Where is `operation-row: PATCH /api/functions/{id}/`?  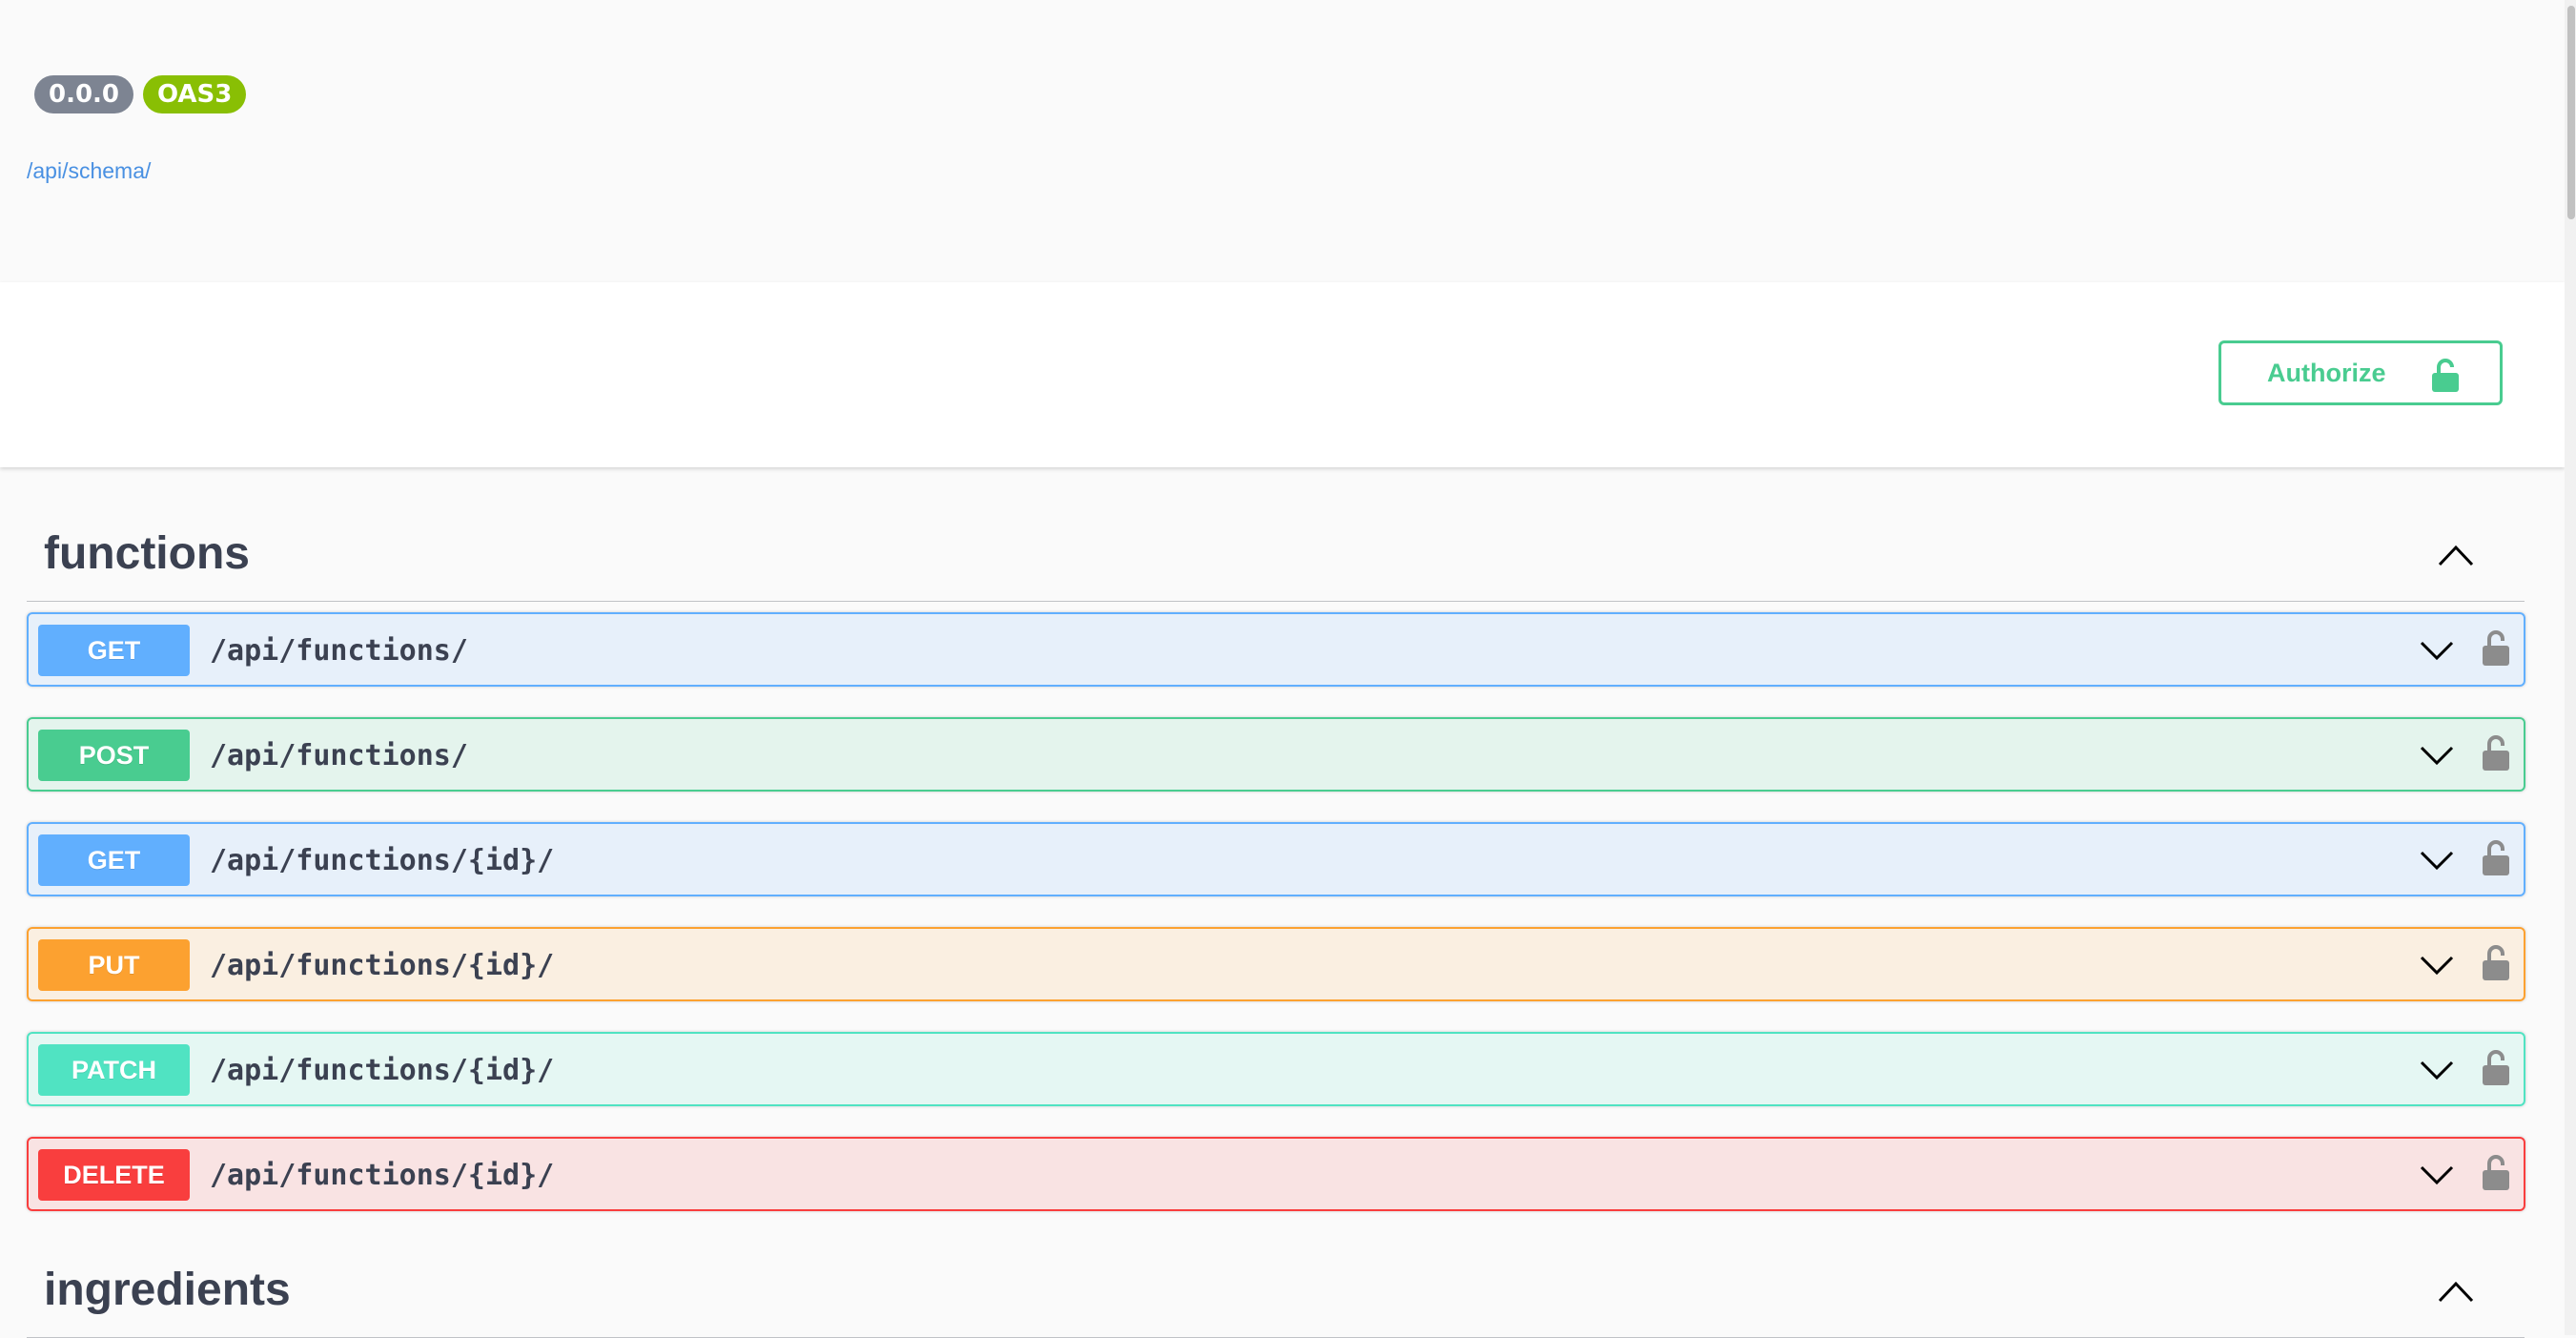
operation-row: PATCH /api/functions/{id}/ is located at coordinates (1276, 1069).